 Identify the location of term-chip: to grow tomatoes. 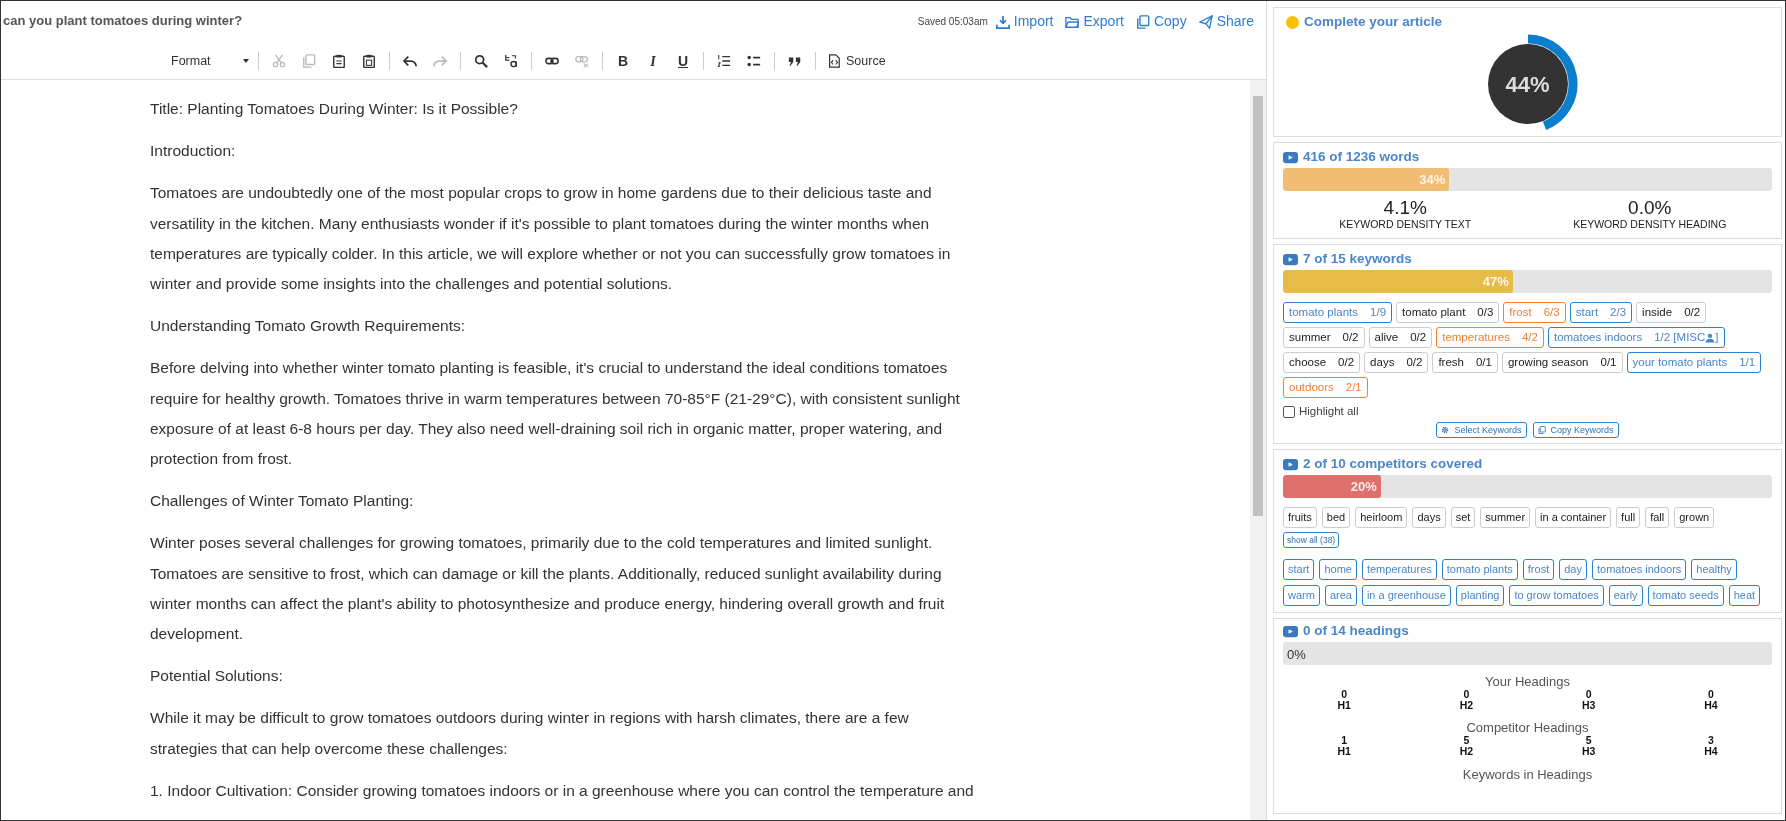
(1556, 596).